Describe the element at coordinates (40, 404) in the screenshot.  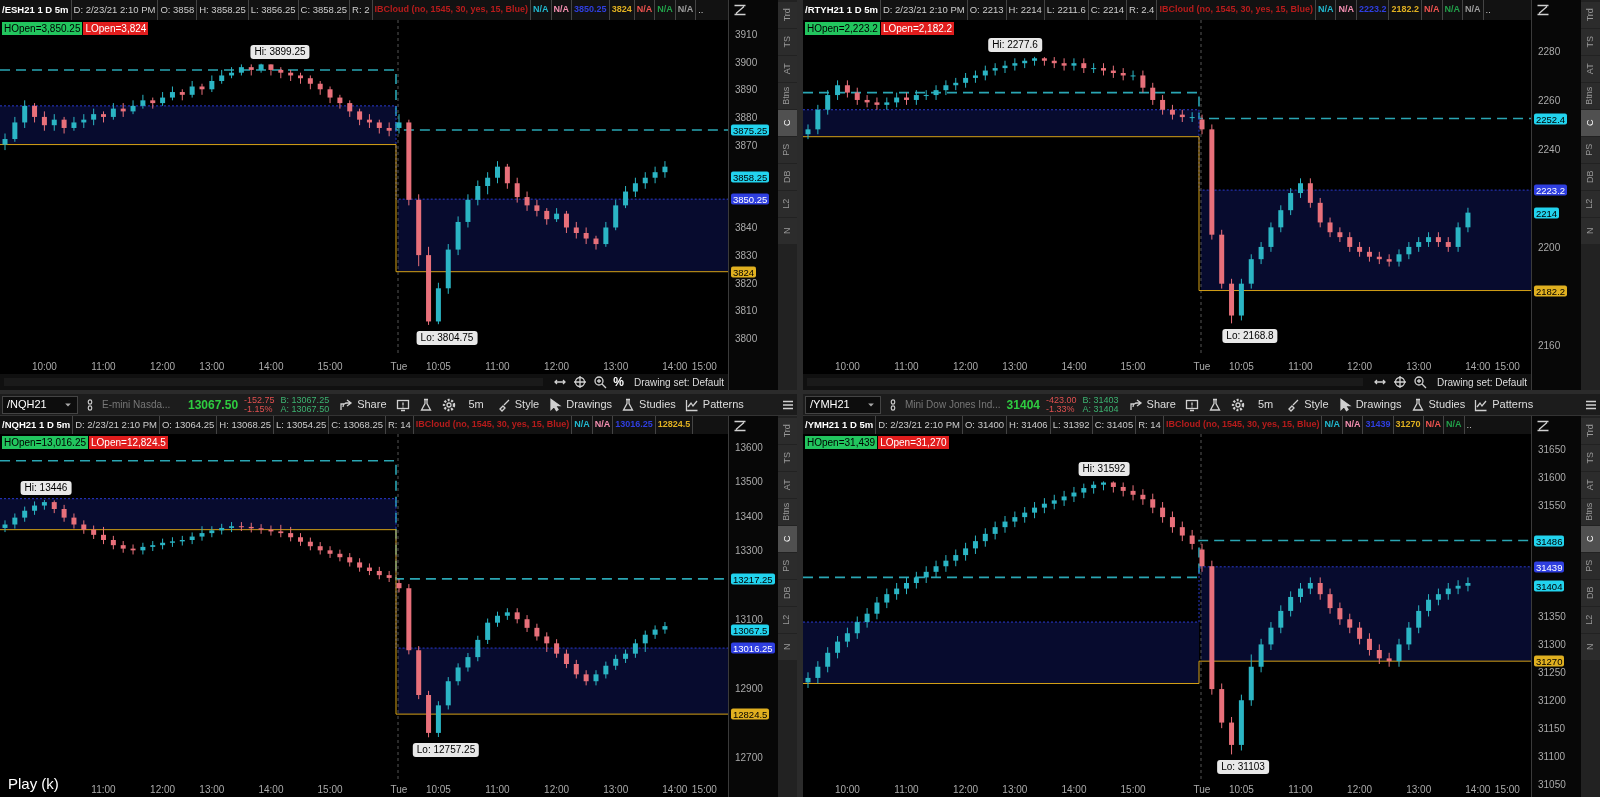
I see `symbol-field: /NQH21` at that location.